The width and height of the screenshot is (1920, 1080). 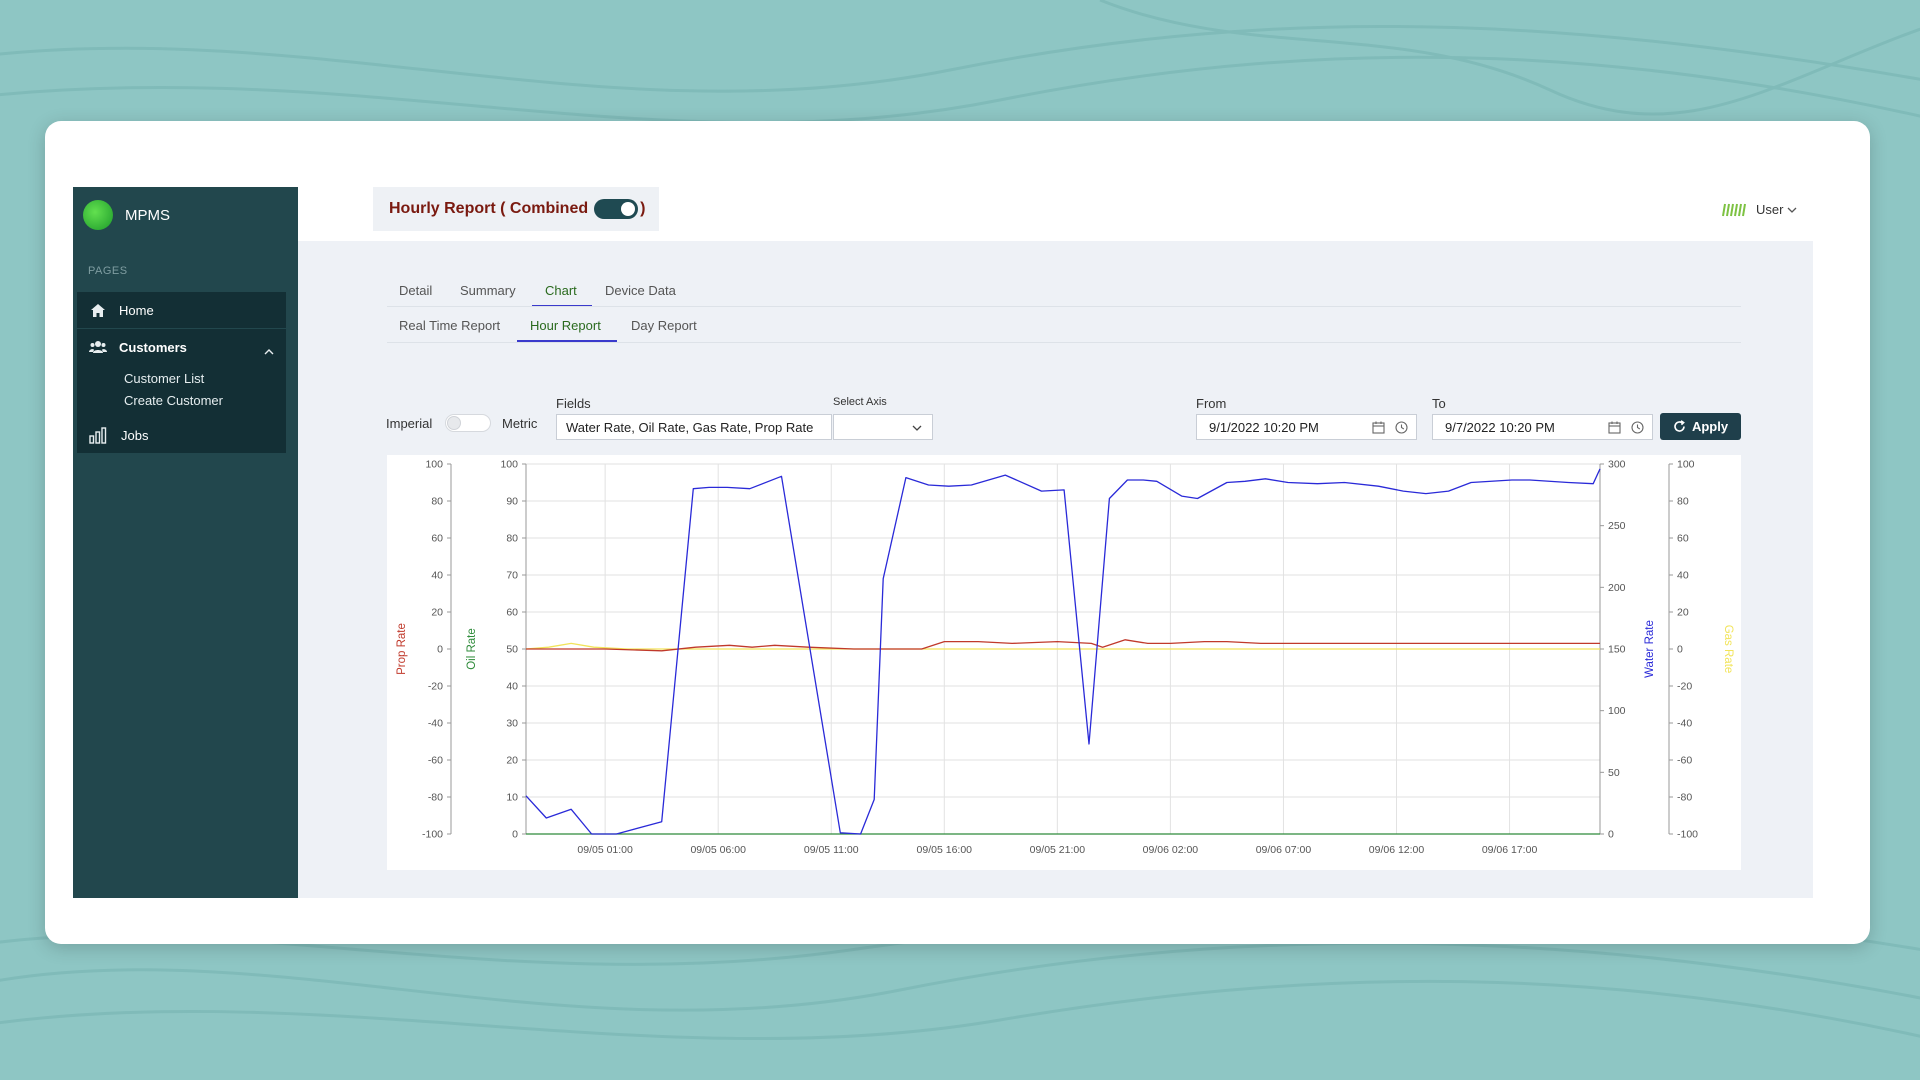 I want to click on sidebar-item-label: Customers, so click(x=153, y=347).